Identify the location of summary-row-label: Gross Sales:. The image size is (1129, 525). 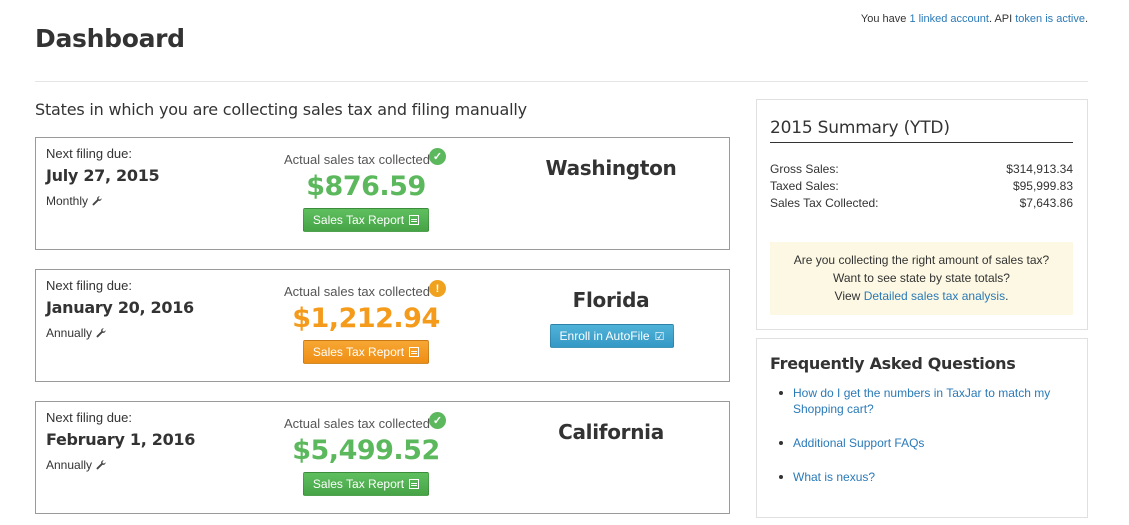
(804, 169).